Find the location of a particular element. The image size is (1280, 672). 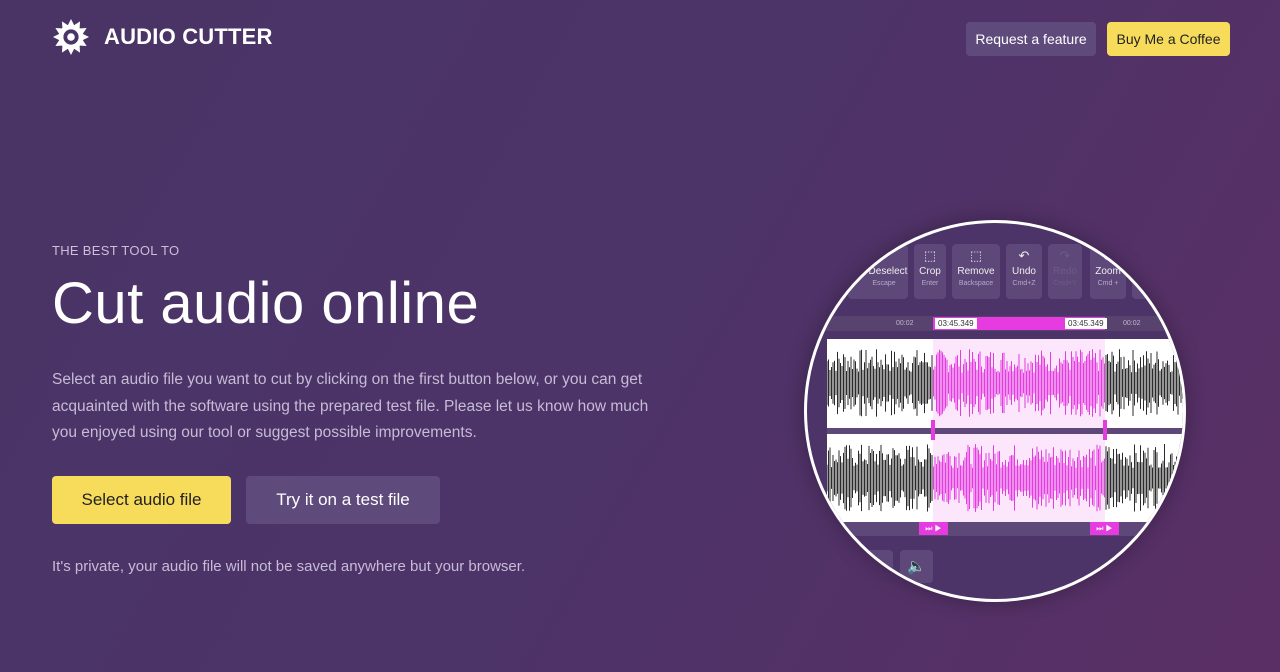

try-test-file-button: Try it on a test file is located at coordinates (343, 500).